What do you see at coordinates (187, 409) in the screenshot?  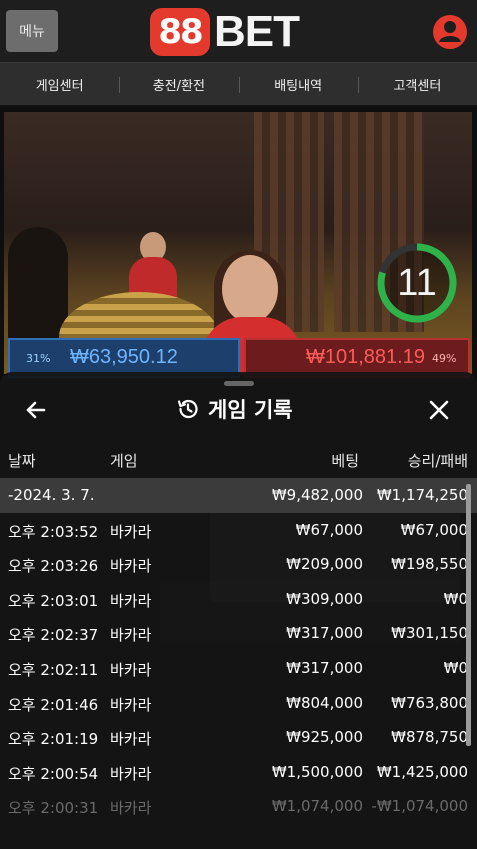 I see `history-icon` at bounding box center [187, 409].